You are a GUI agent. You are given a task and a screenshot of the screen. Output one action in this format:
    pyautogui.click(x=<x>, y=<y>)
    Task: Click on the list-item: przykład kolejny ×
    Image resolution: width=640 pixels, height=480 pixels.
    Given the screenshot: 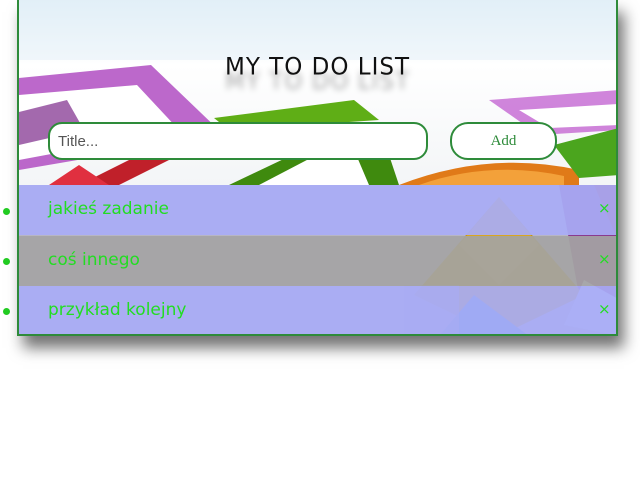 What is the action you would take?
    pyautogui.click(x=317, y=310)
    